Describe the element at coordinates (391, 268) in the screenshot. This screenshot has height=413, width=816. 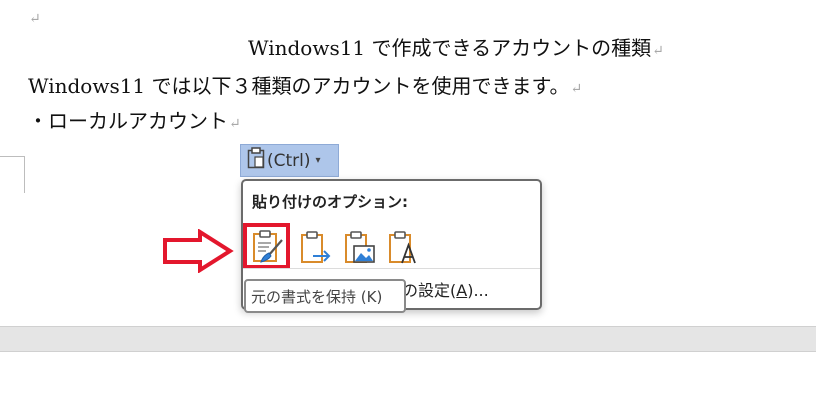
I see `menu-separator` at that location.